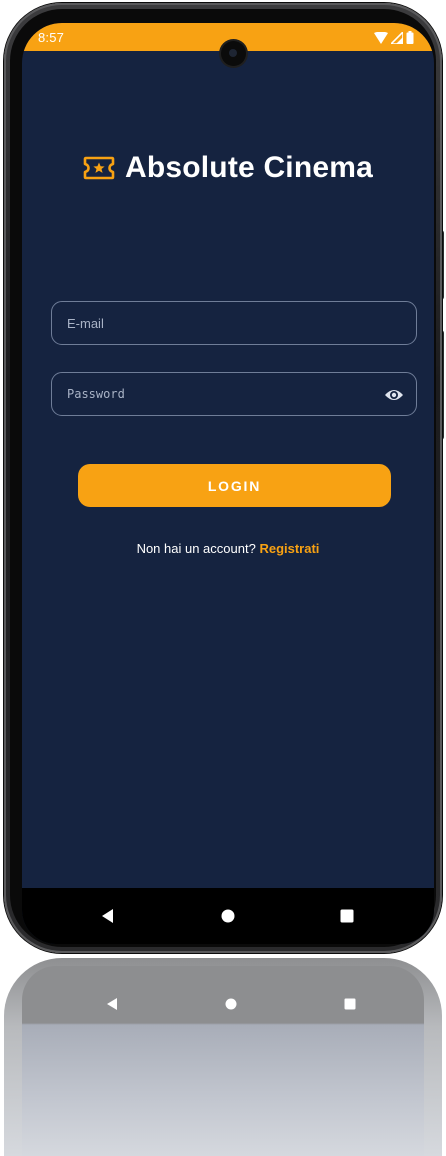 This screenshot has height=1156, width=446. What do you see at coordinates (249, 167) in the screenshot?
I see `app-title: Absolute Cinema` at bounding box center [249, 167].